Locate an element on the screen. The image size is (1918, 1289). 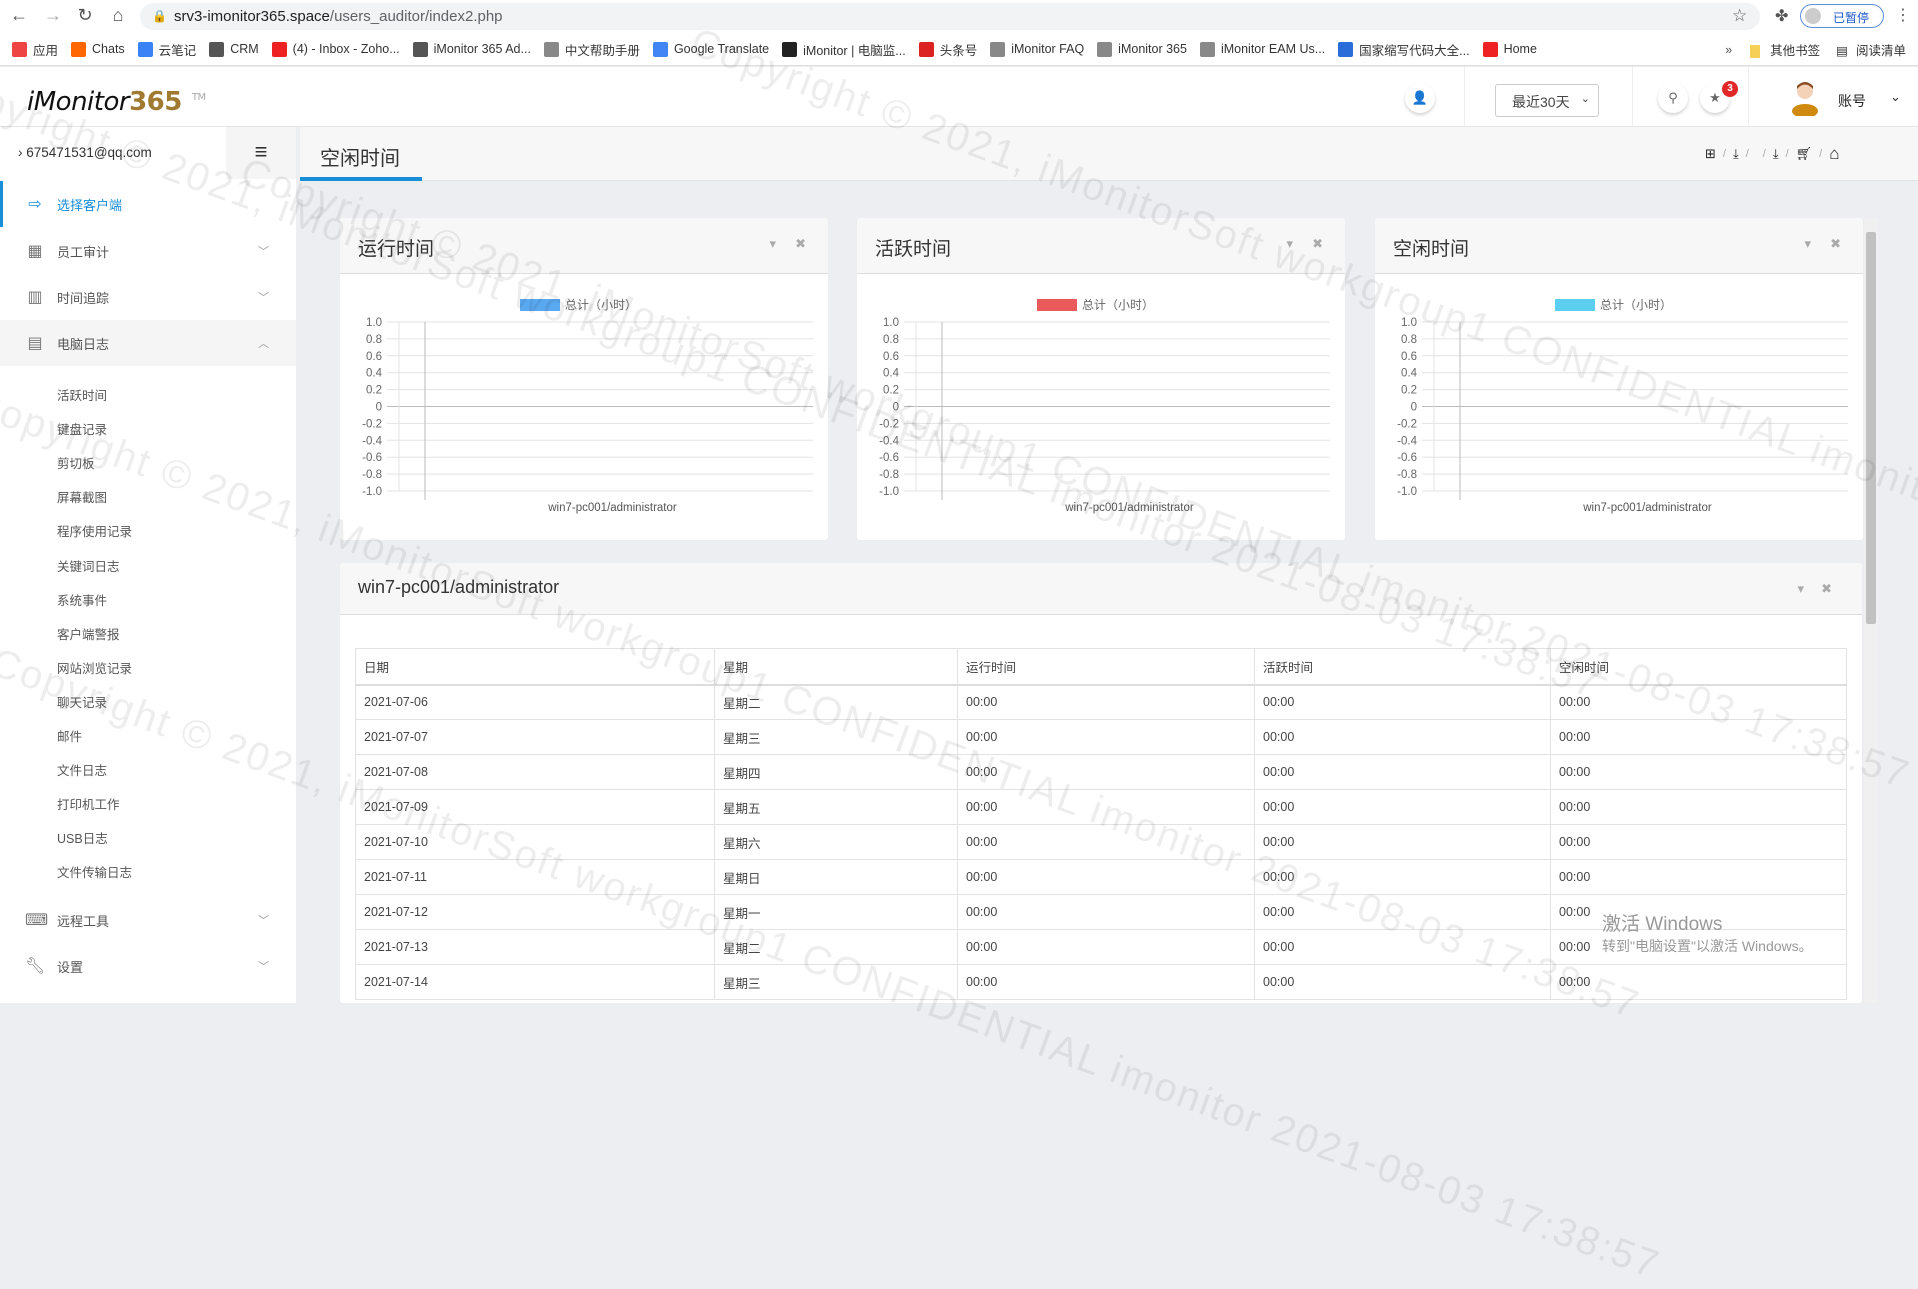
bookmark-item: 头条号 is located at coordinates (947, 49).